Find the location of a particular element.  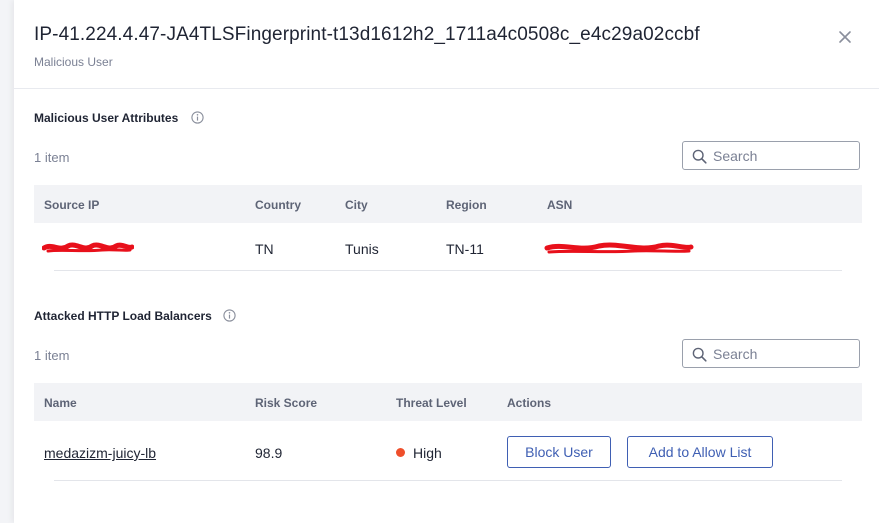

load-balancers-table-header: Name Risk Score Threat Level Actions is located at coordinates (448, 402).